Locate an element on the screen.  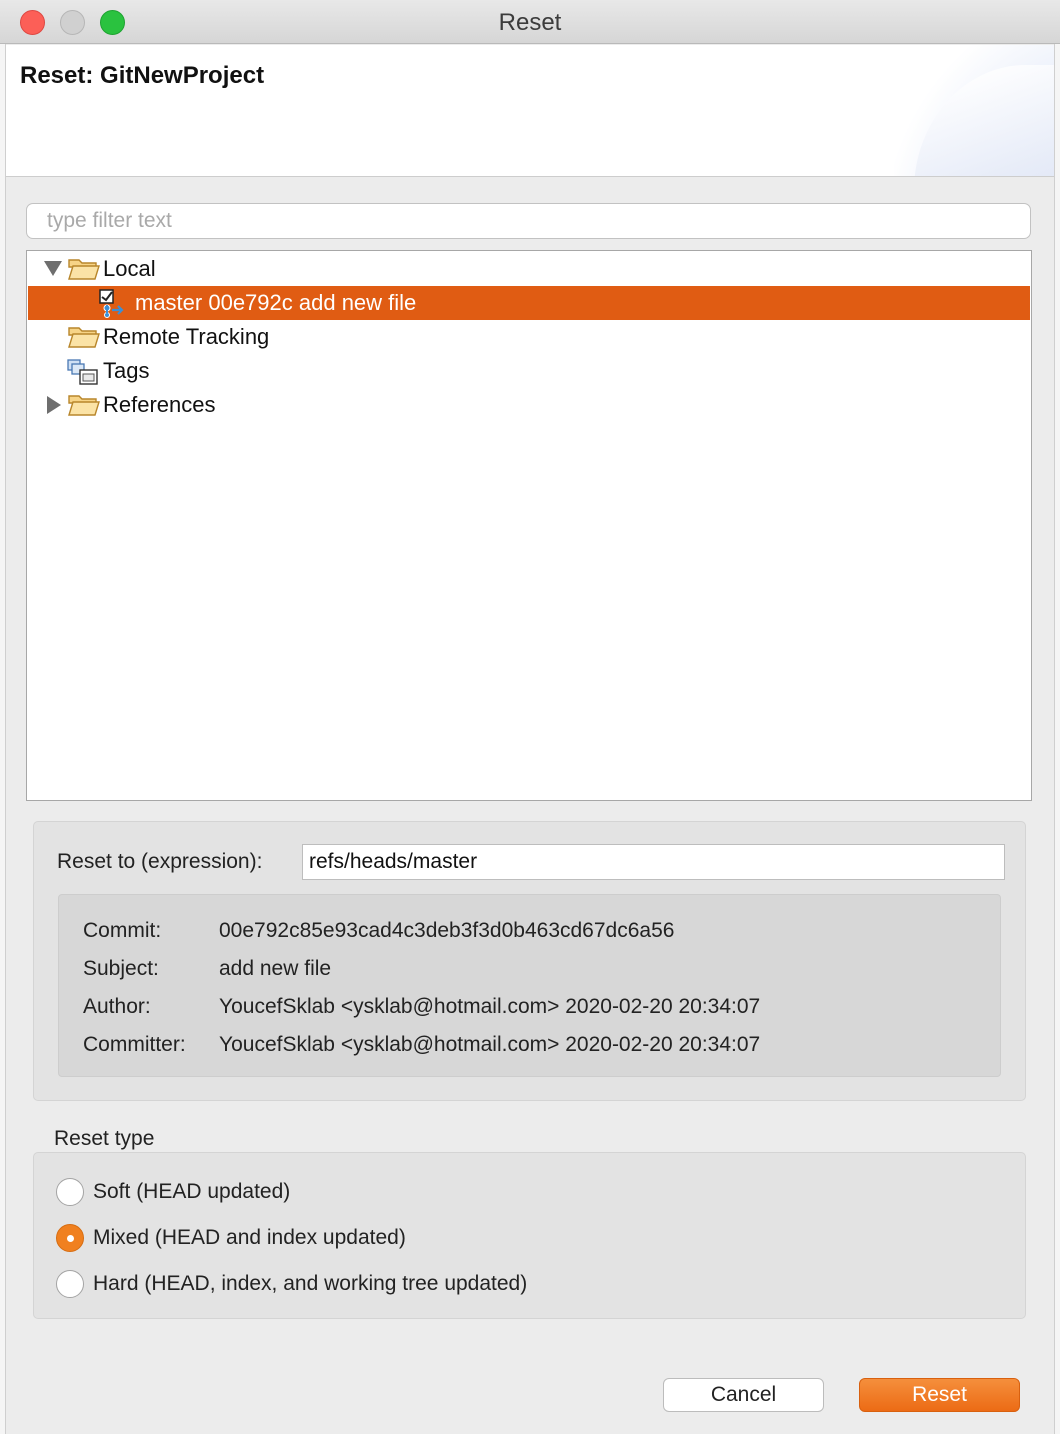
tags-icon is located at coordinates (82, 372).